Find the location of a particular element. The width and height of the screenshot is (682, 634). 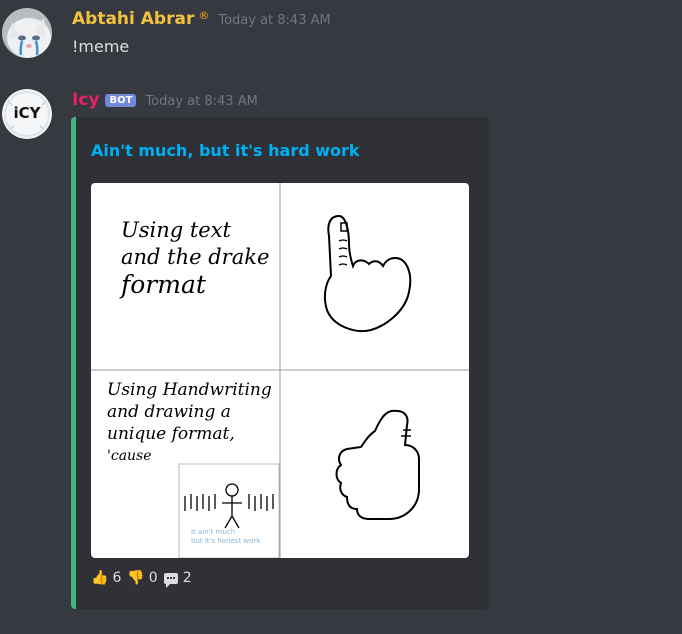

message-header: Abtahi Abrar ® Today at 8:43 AM is located at coordinates (201, 19).